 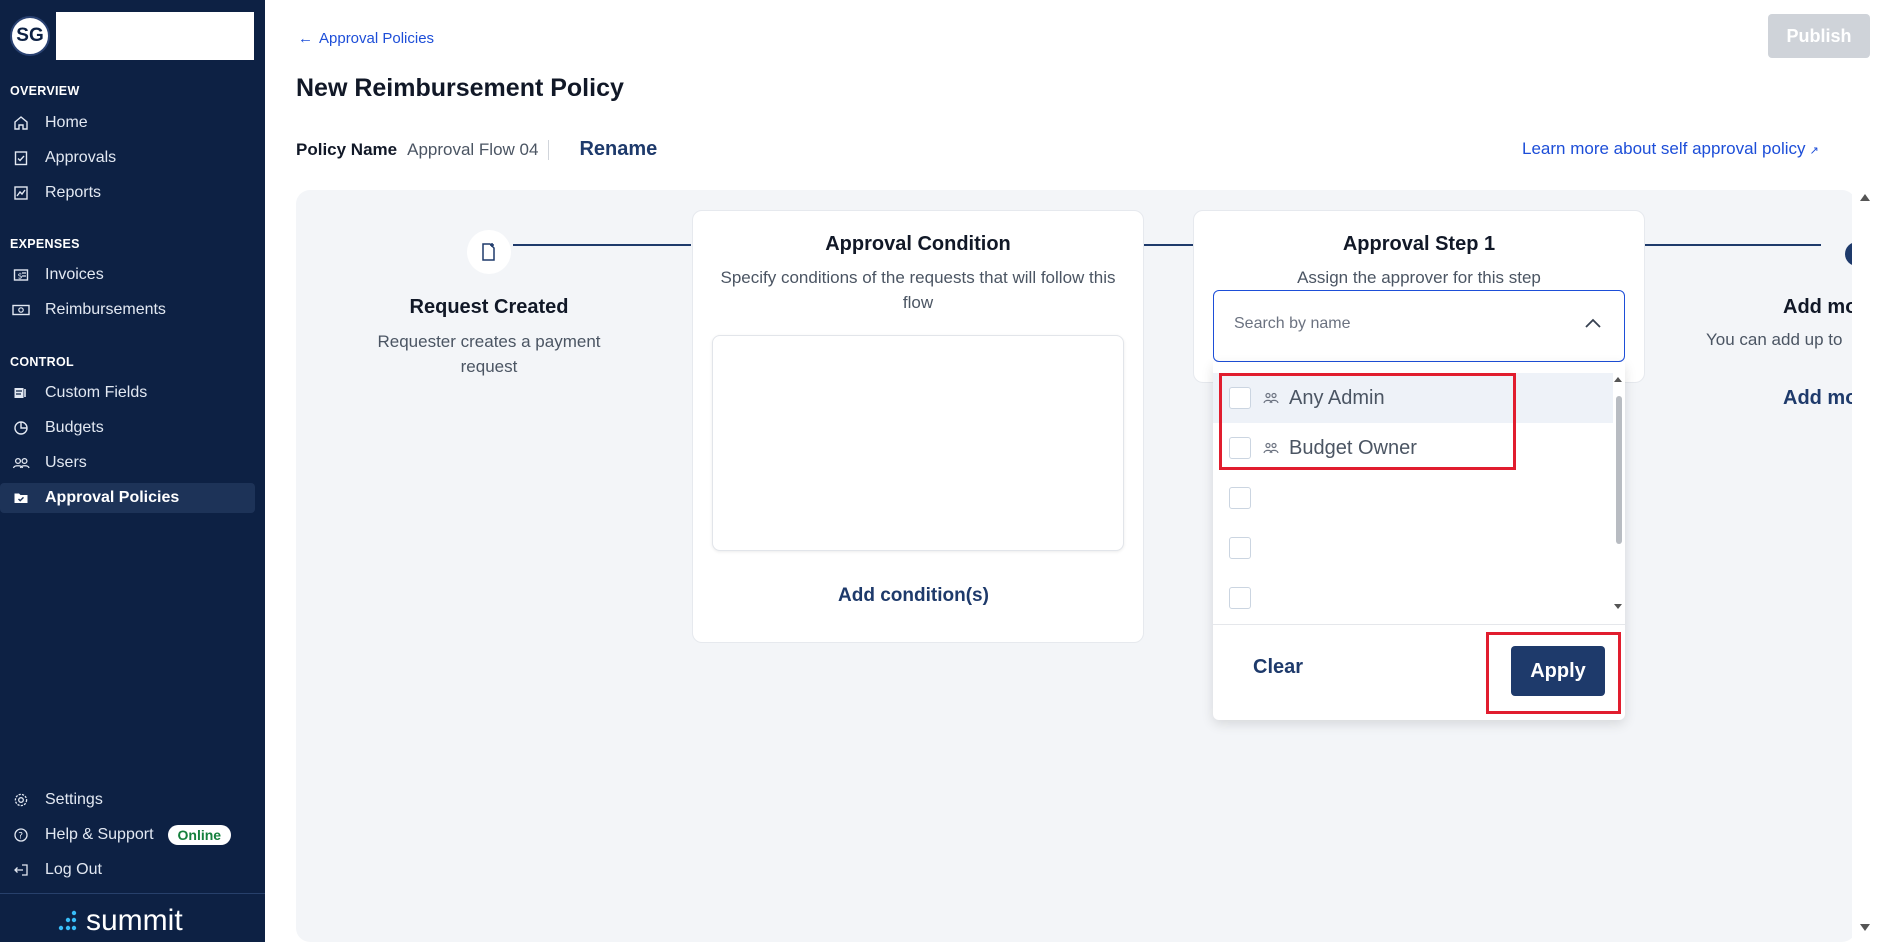 What do you see at coordinates (134, 920) in the screenshot?
I see `brand-name: summit` at bounding box center [134, 920].